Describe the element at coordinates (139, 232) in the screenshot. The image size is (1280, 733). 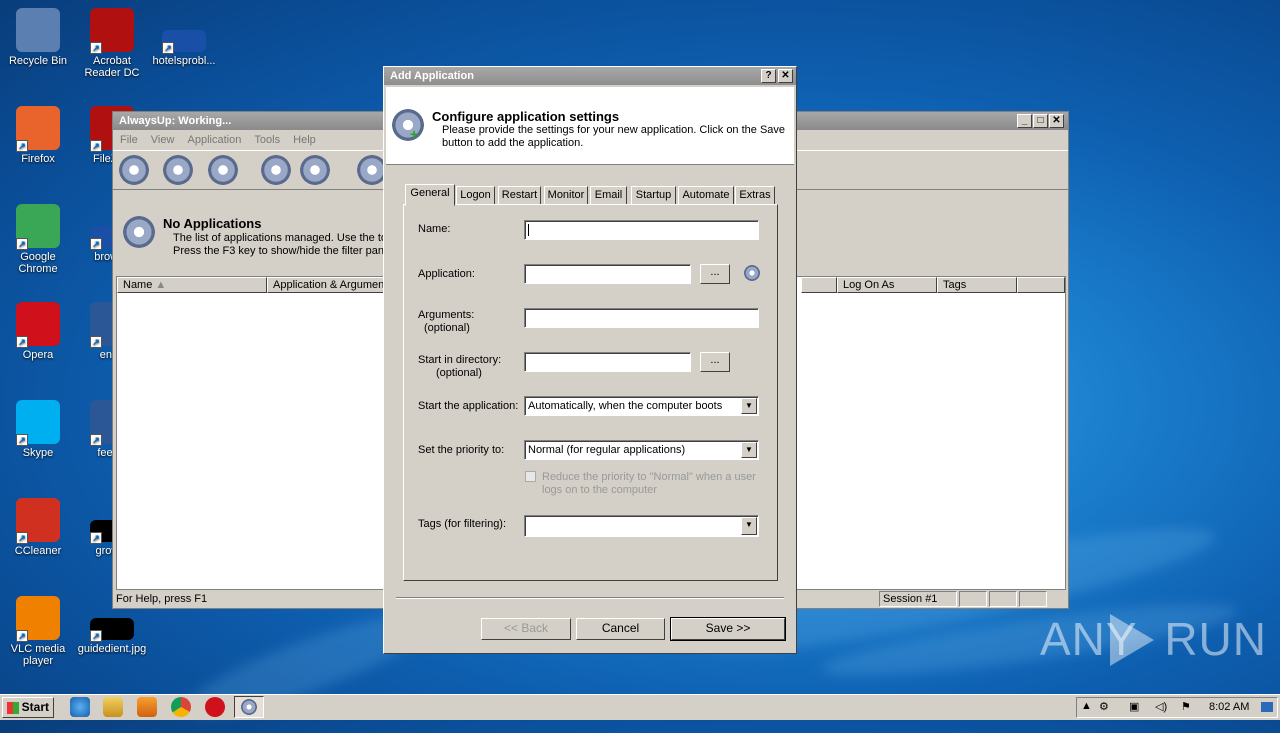
I see `banner-gear-icon` at that location.